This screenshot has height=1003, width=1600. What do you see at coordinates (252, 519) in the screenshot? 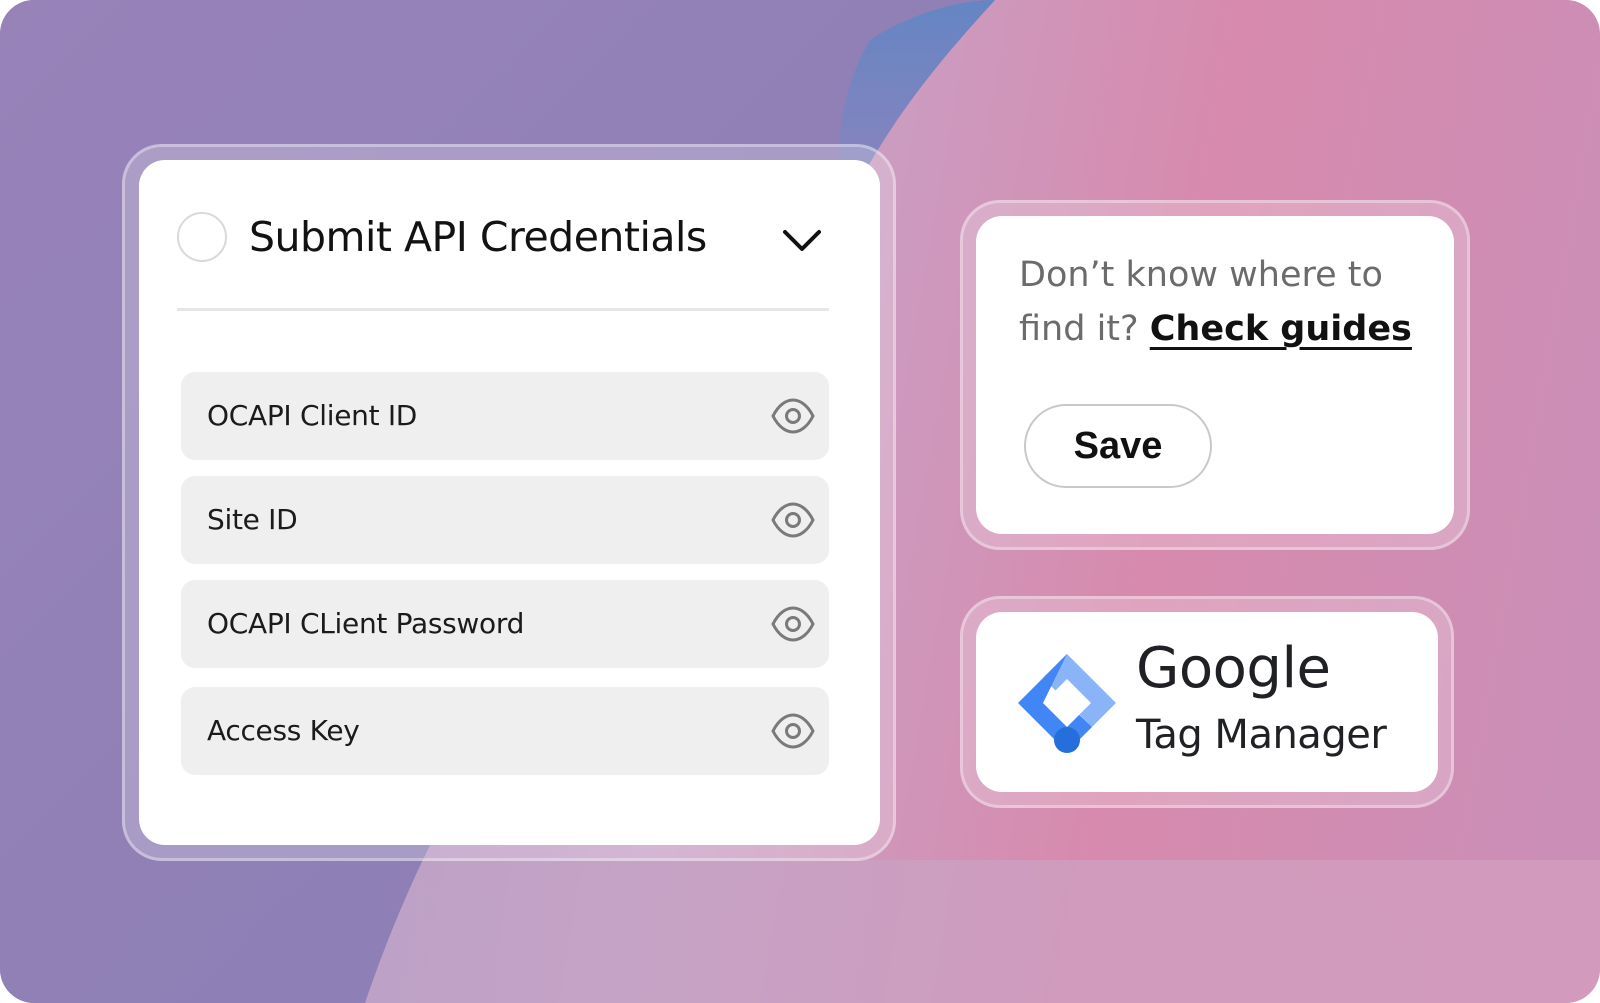
I see `field-label: Site ID` at bounding box center [252, 519].